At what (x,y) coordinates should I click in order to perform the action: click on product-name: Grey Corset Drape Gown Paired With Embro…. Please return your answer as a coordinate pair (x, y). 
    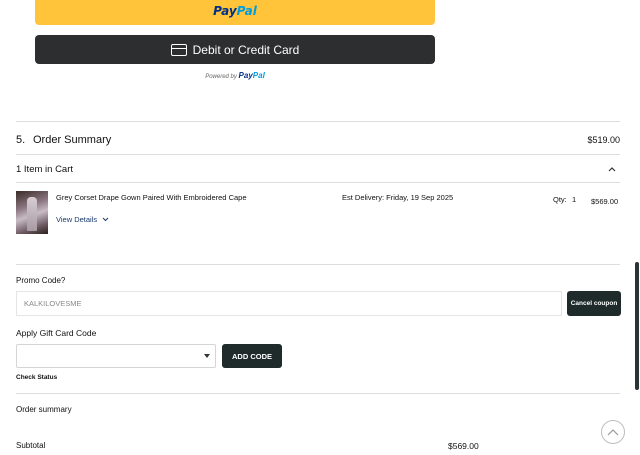
    Looking at the image, I should click on (151, 197).